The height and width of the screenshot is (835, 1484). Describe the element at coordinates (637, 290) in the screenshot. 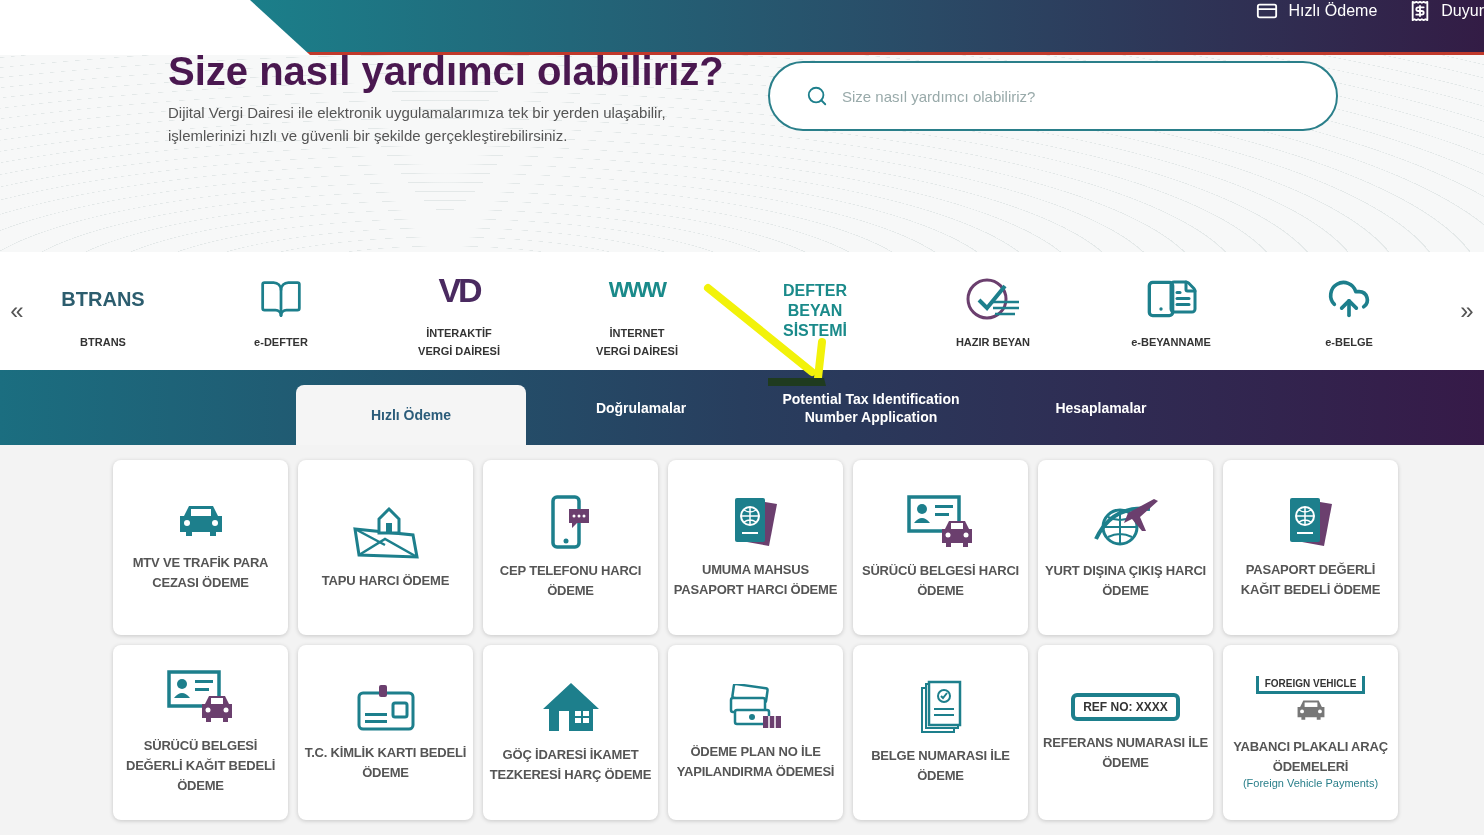

I see `logo-text: WWW` at that location.